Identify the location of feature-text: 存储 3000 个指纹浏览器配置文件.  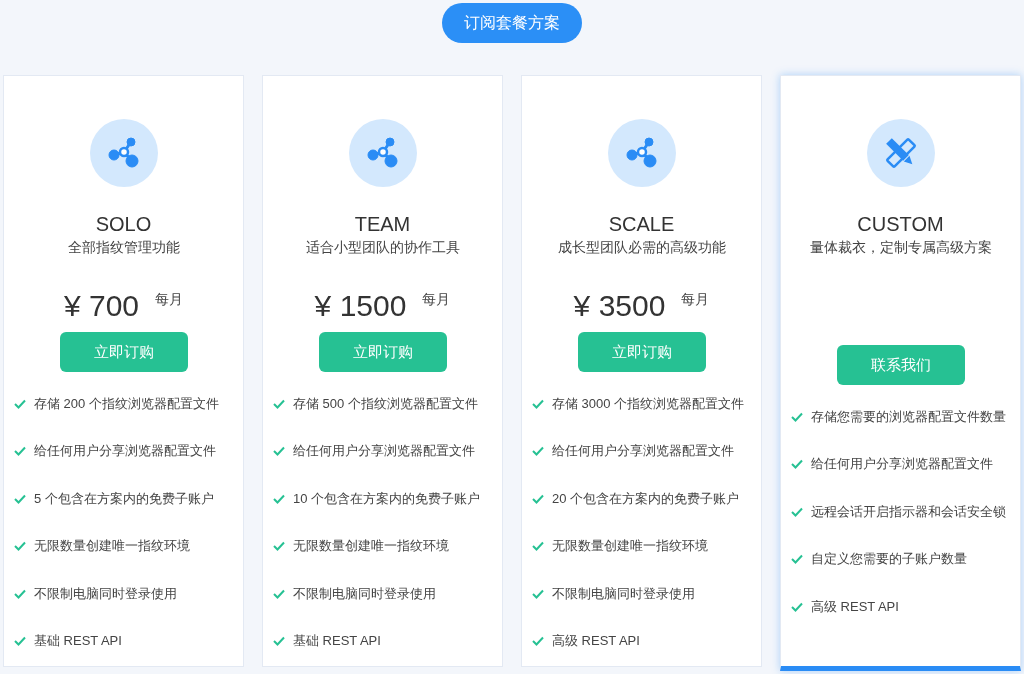
(648, 403).